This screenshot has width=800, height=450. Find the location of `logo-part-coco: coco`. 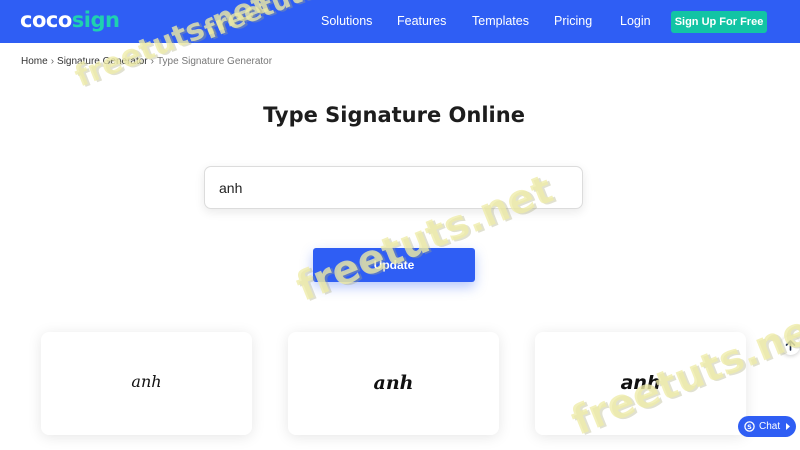

logo-part-coco: coco is located at coordinates (46, 20).